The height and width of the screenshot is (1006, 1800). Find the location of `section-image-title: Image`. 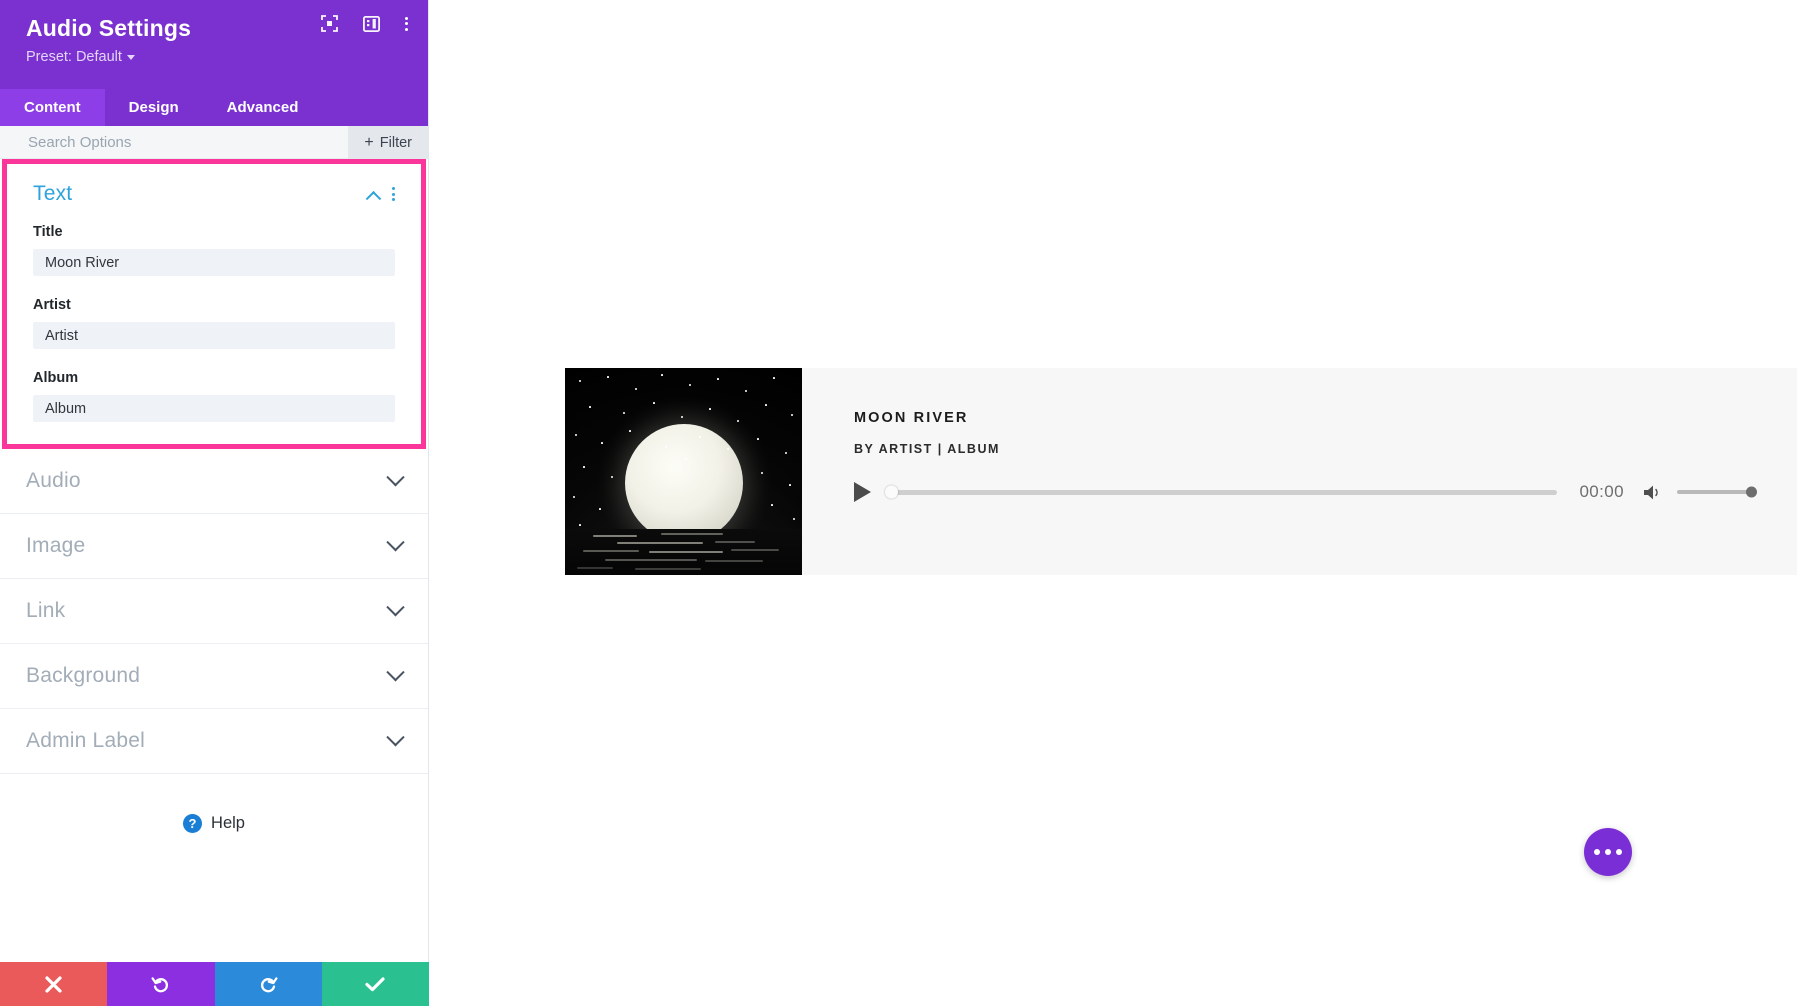

section-image-title: Image is located at coordinates (56, 545).